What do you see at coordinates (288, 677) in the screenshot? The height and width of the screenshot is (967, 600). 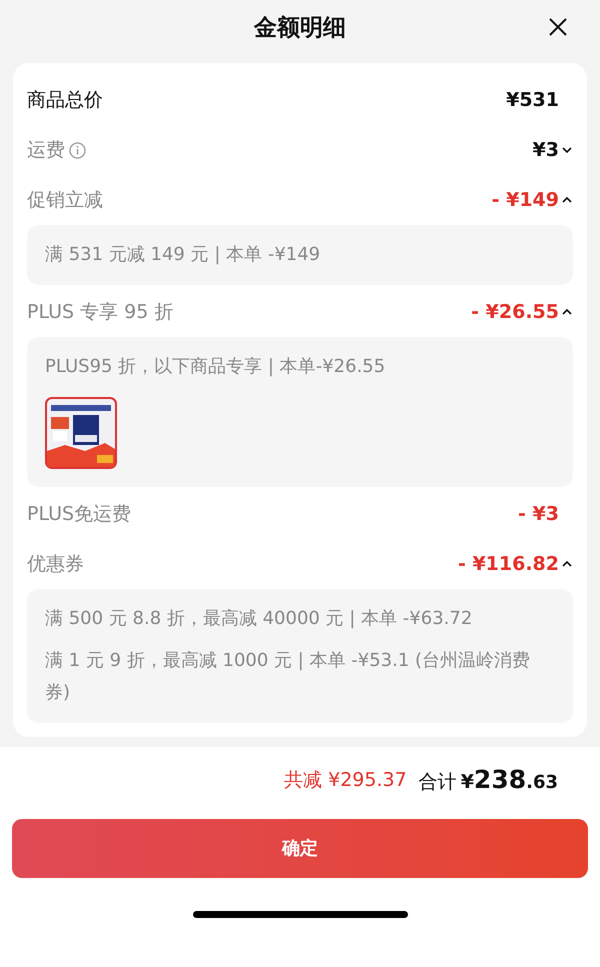 I see `detail-text: 满 1 元 9 折，最高减 1000 元 | 本单 -¥53.1 (台州温岭消费券)` at bounding box center [288, 677].